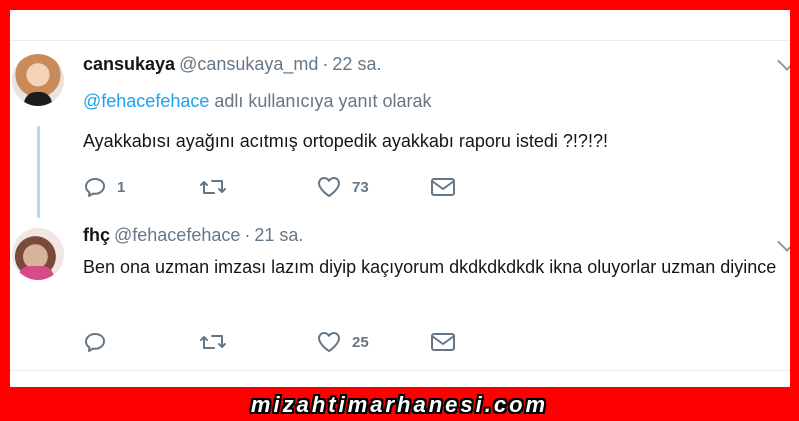 The image size is (799, 421). Describe the element at coordinates (360, 342) in the screenshot. I see `like-count: 25` at that location.